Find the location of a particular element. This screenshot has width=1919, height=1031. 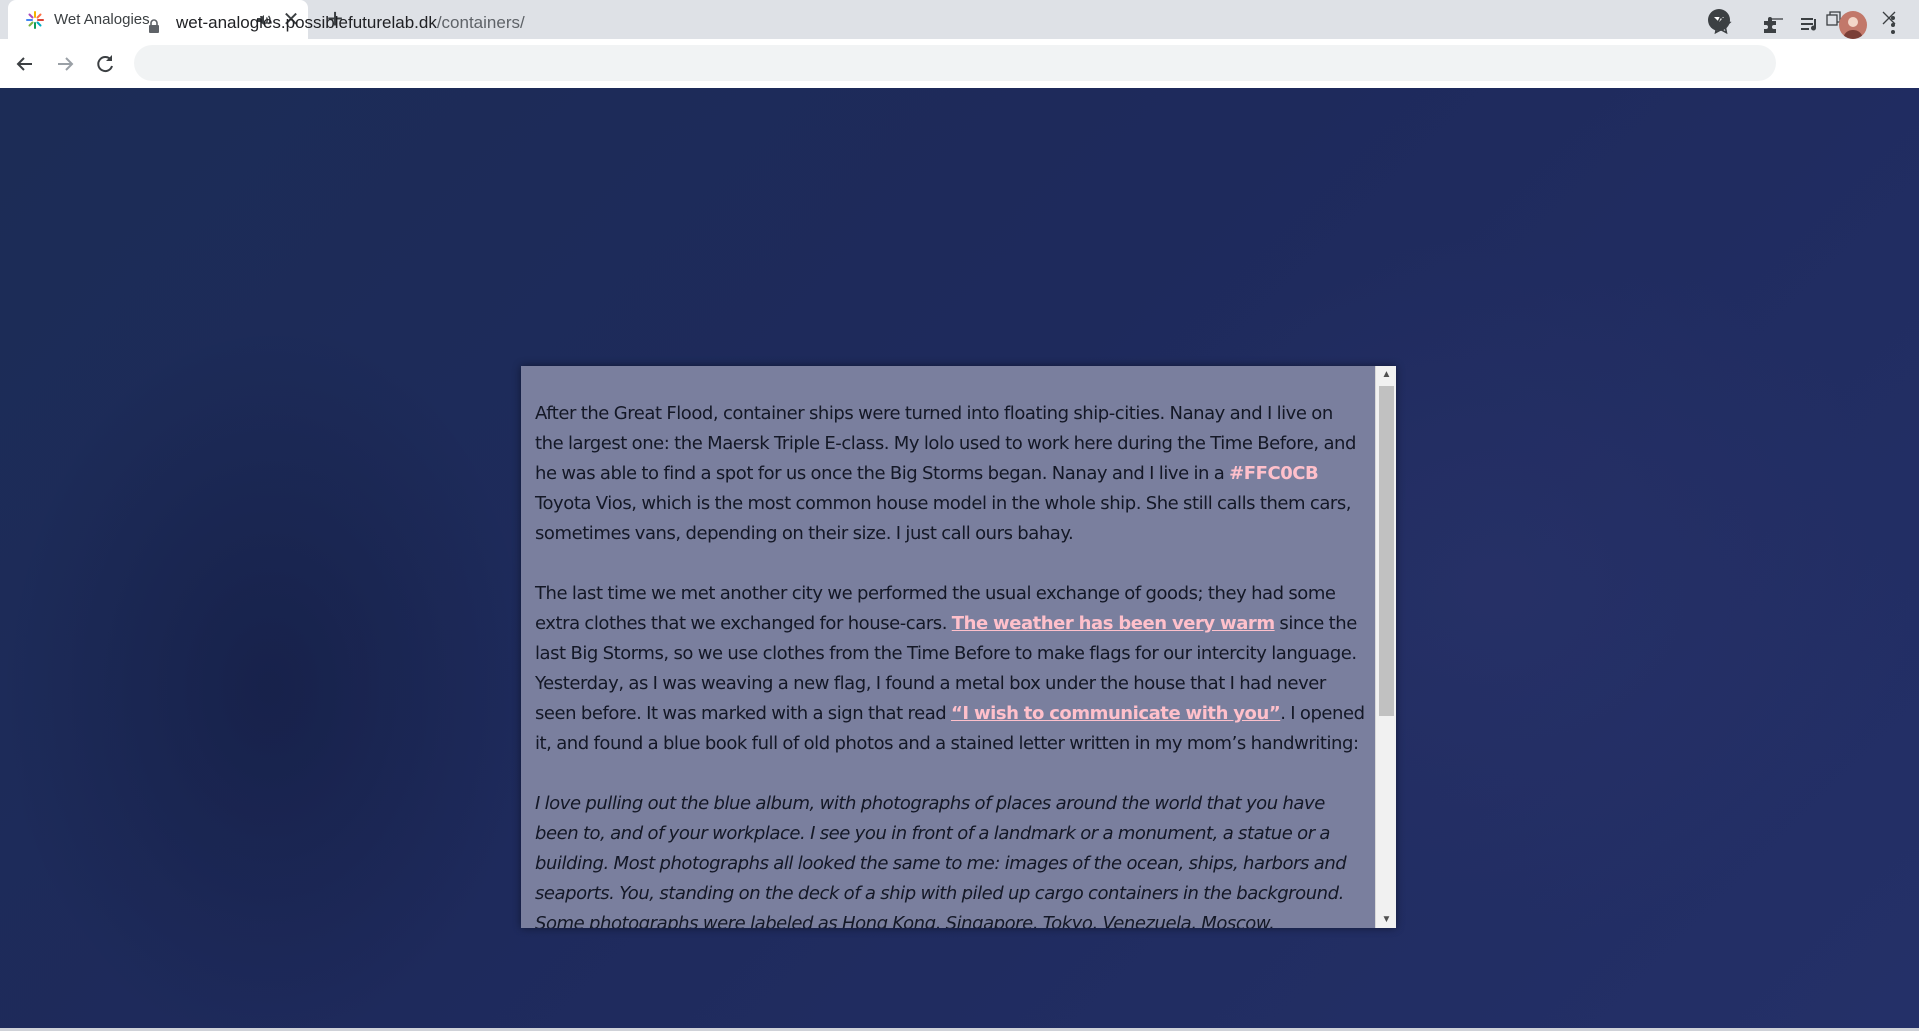

url-domain: wet-analogies.possiblefuturelab.dk is located at coordinates (306, 22).